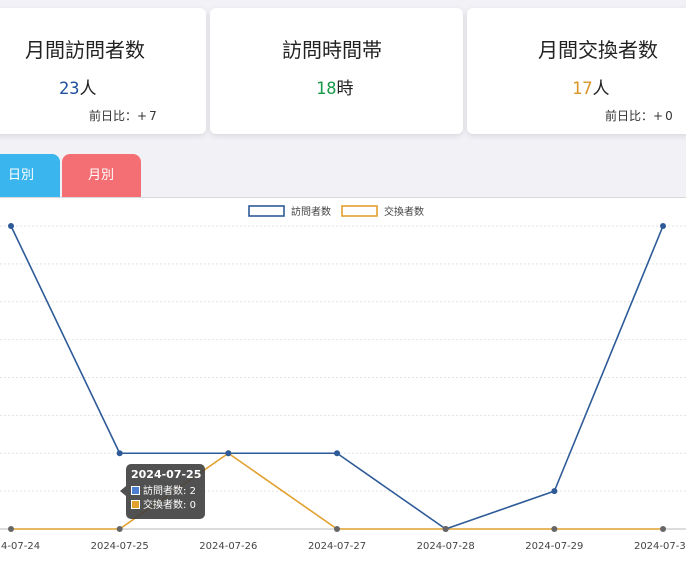  I want to click on tooltip-swatch-visitors, so click(135, 490).